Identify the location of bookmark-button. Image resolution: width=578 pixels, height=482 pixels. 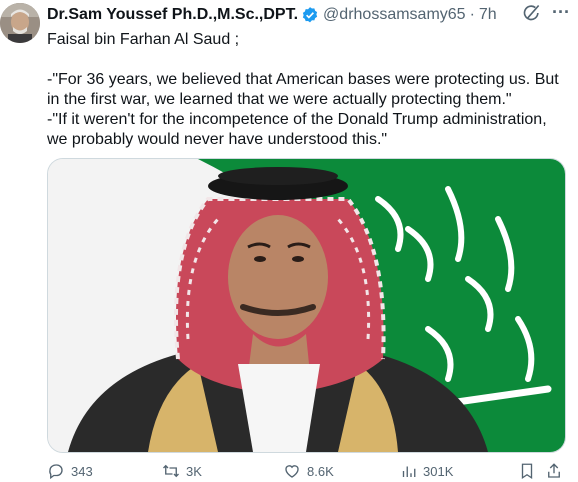
(530, 471).